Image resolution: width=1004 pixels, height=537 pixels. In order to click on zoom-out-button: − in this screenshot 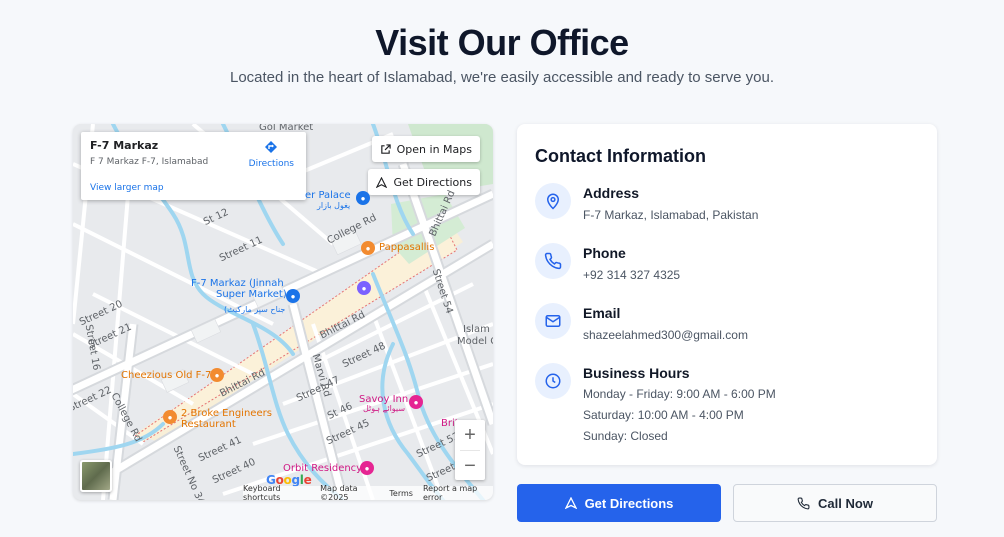, I will do `click(470, 466)`.